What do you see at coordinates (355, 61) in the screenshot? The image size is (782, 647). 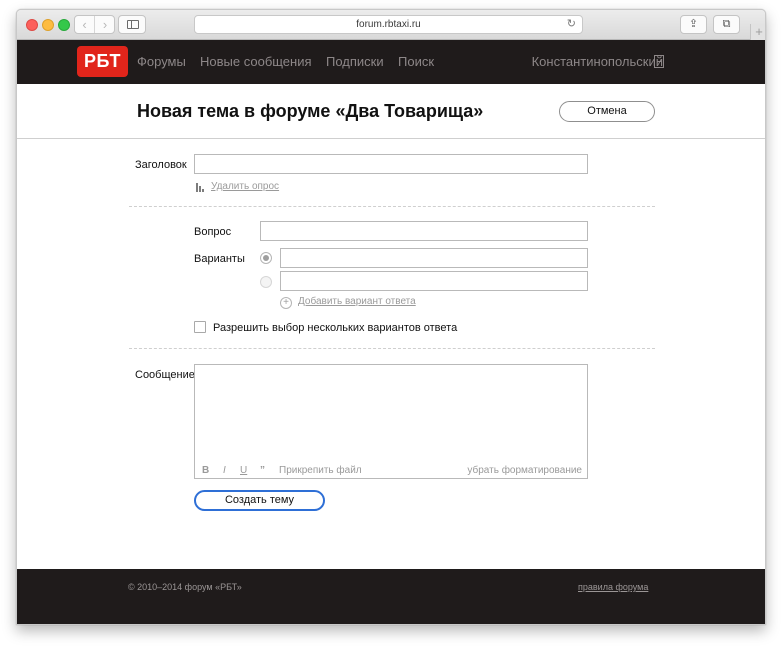 I see `nav-subscriptions: Подписки` at bounding box center [355, 61].